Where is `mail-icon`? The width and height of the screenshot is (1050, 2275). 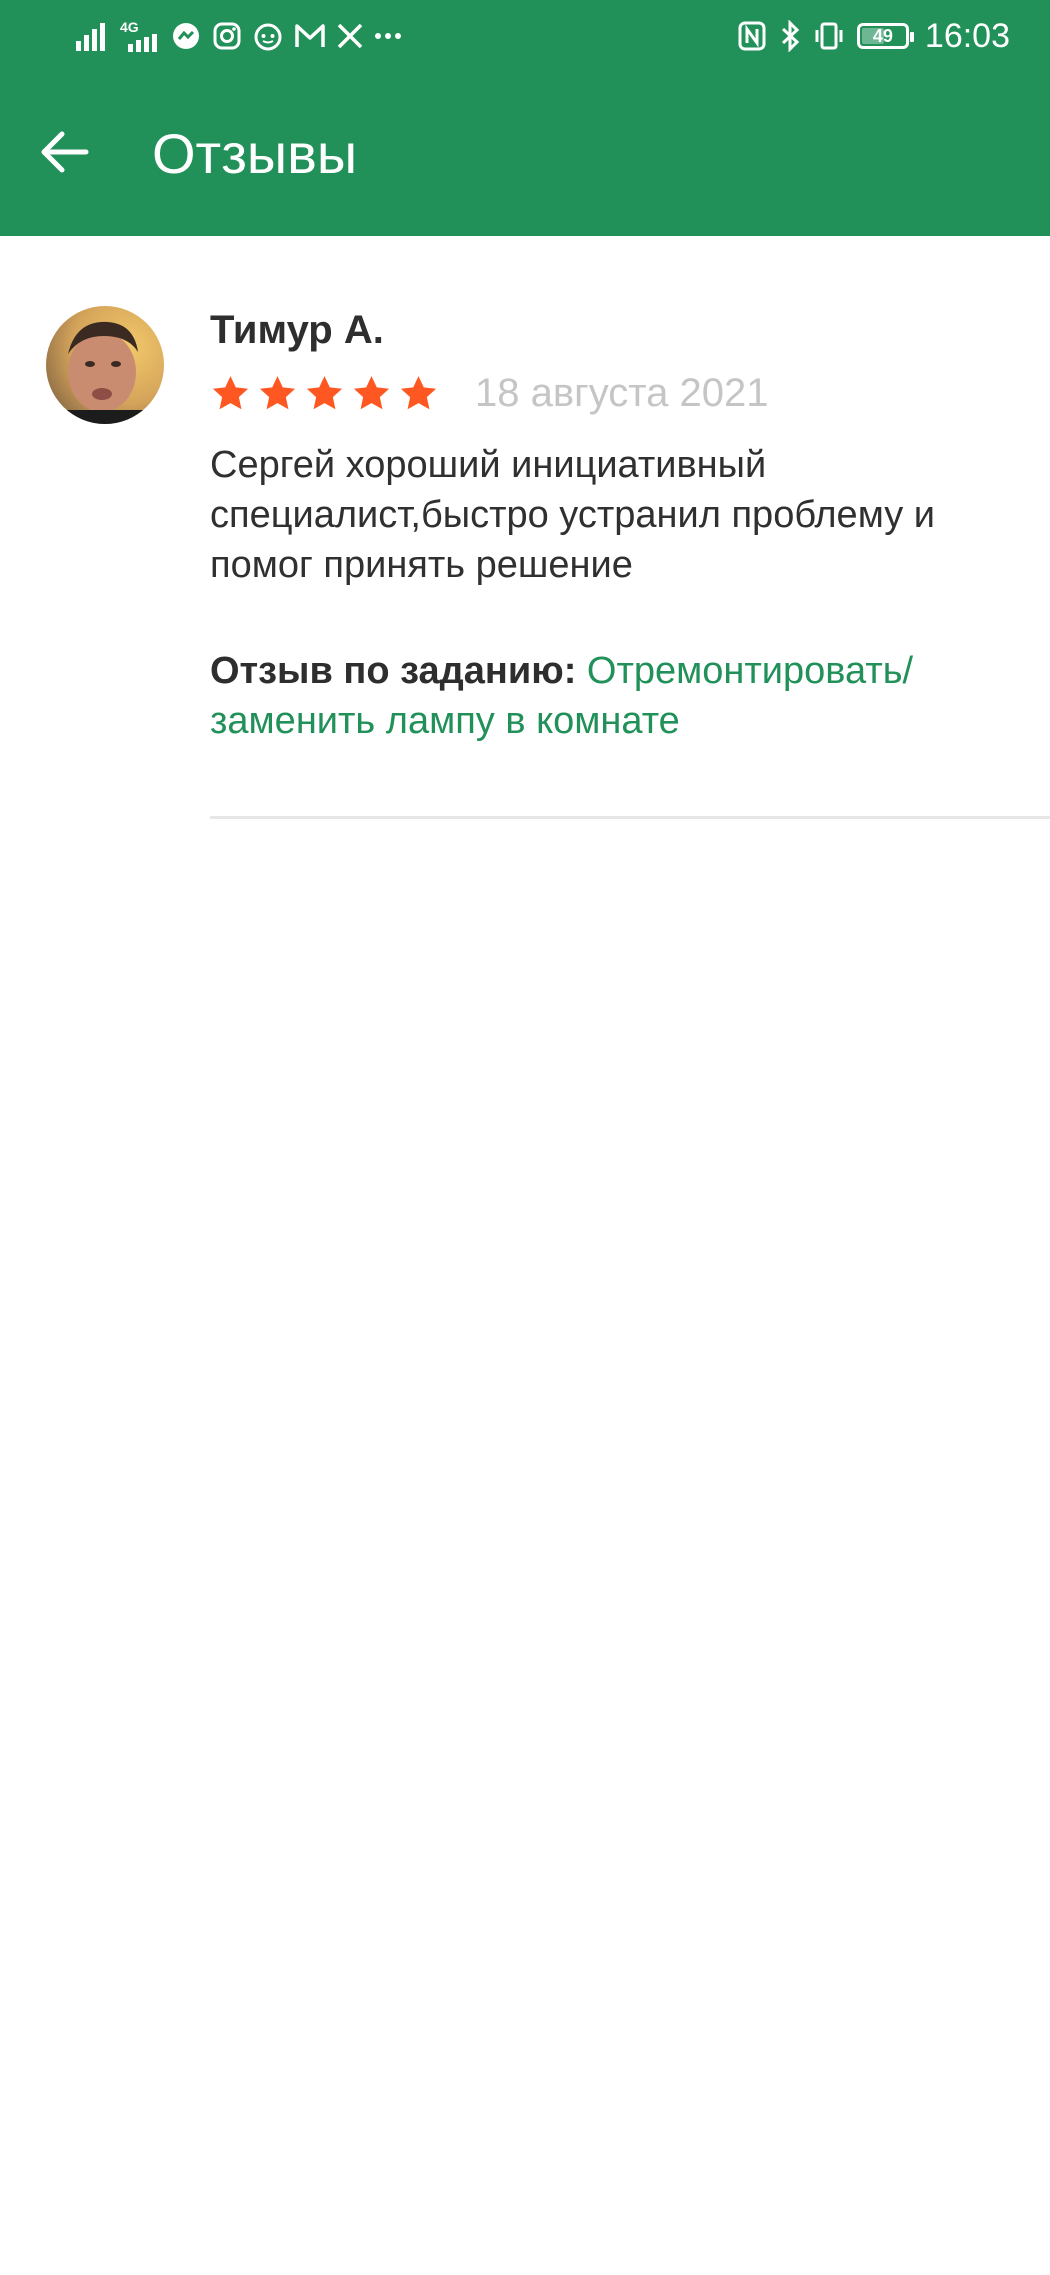
mail-icon is located at coordinates (310, 36).